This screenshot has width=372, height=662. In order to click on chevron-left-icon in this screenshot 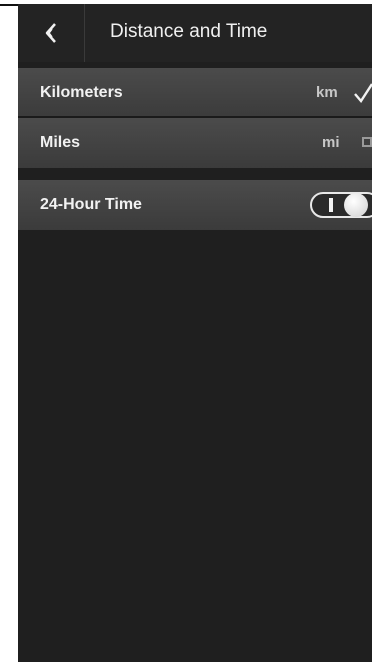, I will do `click(50, 33)`.